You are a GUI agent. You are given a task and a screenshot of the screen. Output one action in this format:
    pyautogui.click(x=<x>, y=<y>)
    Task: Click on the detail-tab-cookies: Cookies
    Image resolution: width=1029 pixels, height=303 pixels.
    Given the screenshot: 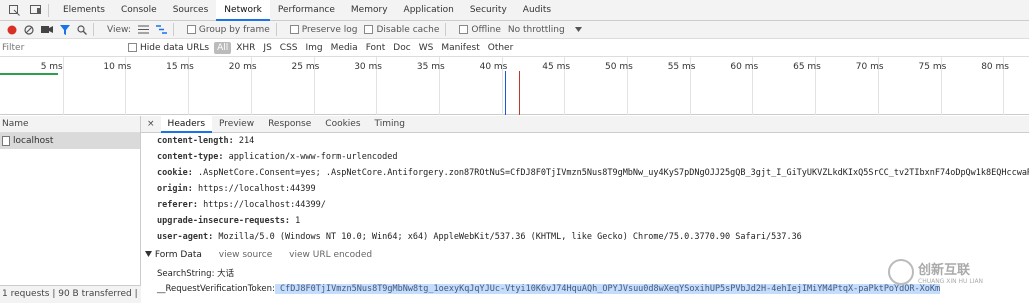 What is the action you would take?
    pyautogui.click(x=342, y=124)
    